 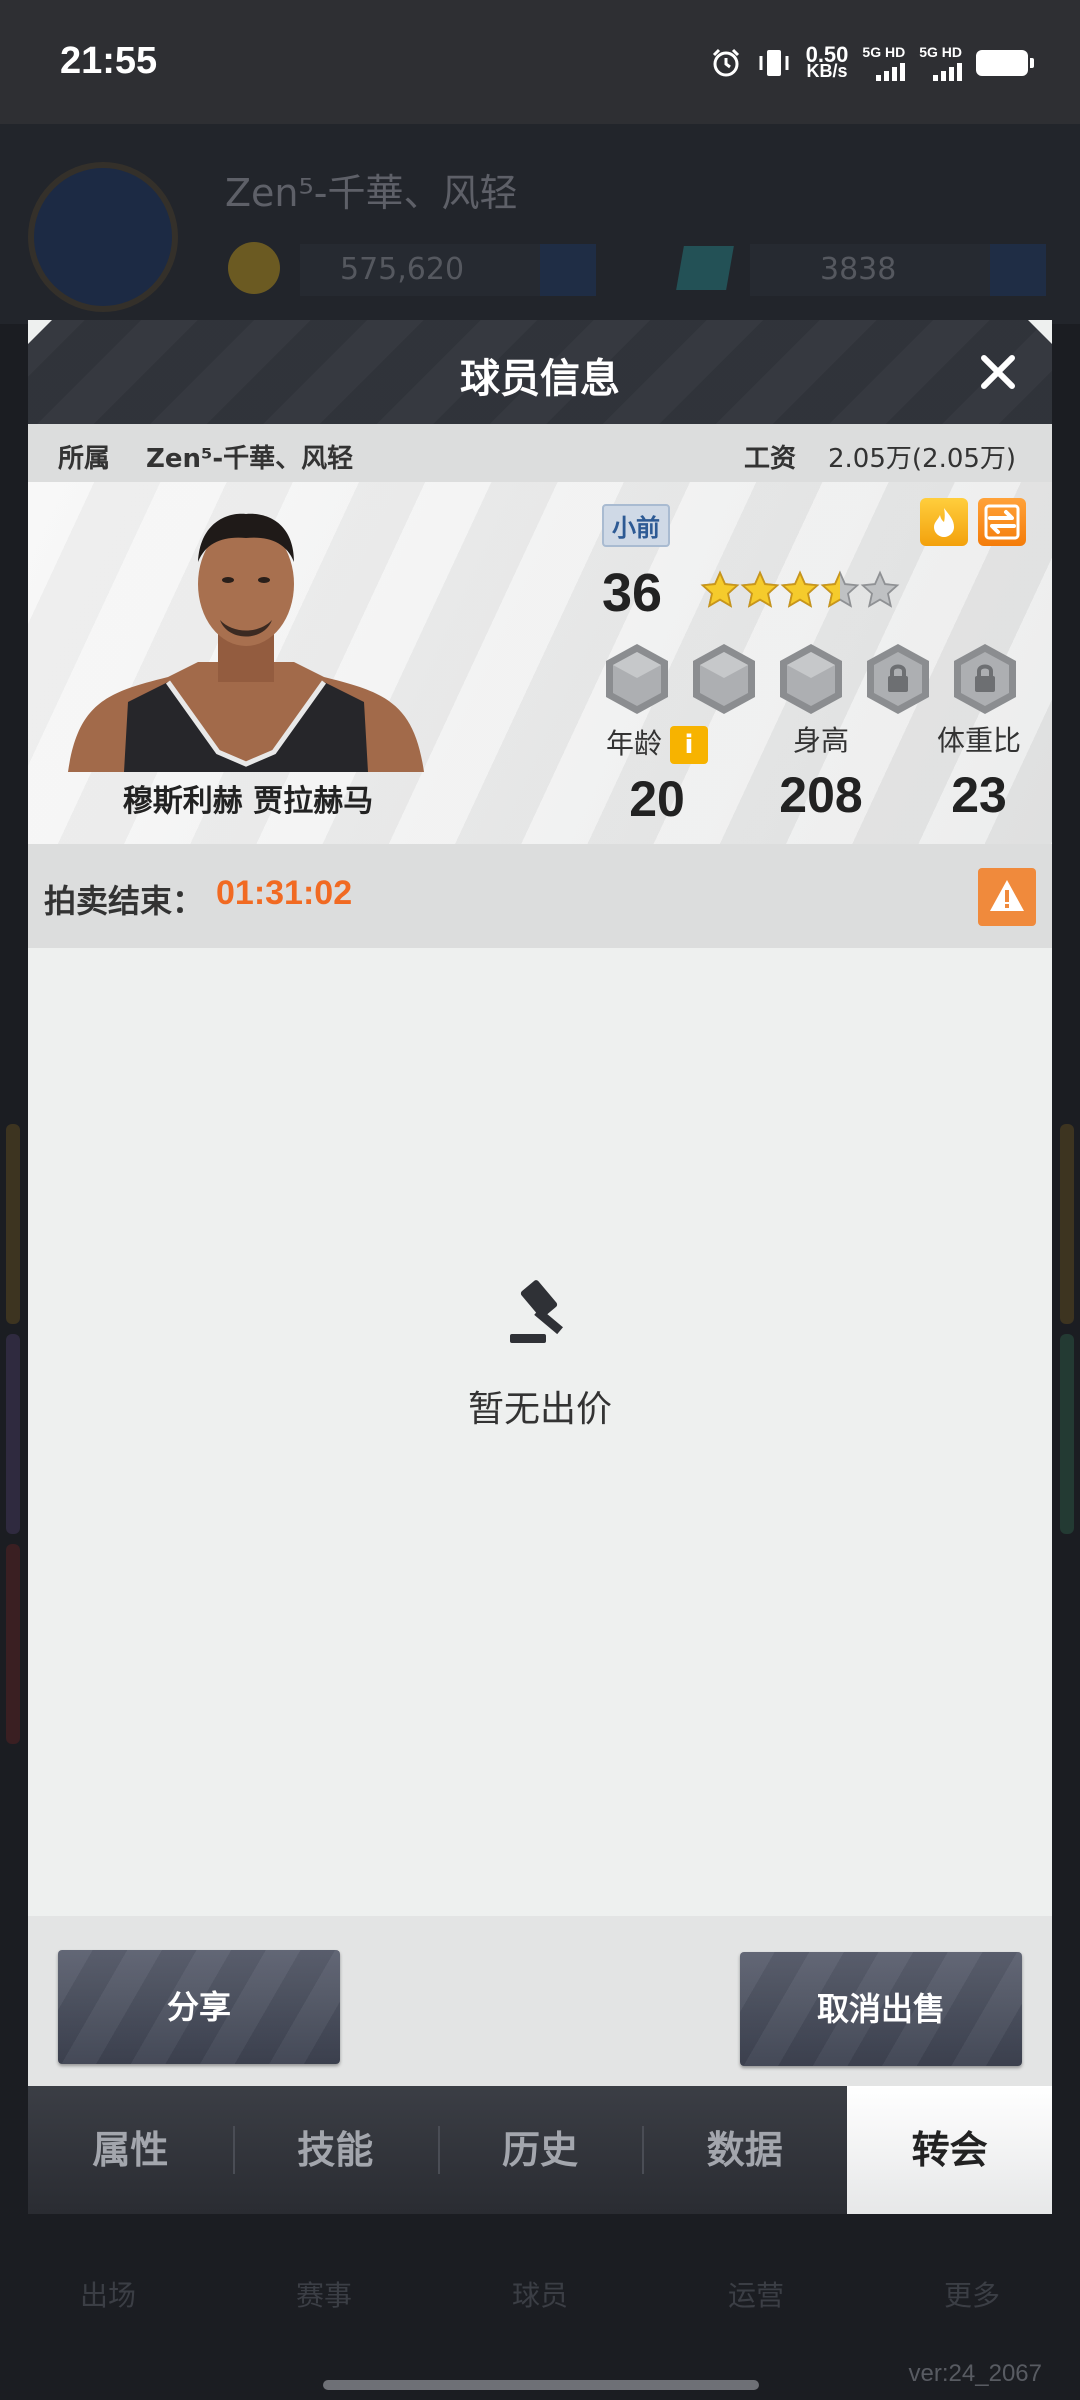 I want to click on gavel-icon, so click(x=536, y=1311).